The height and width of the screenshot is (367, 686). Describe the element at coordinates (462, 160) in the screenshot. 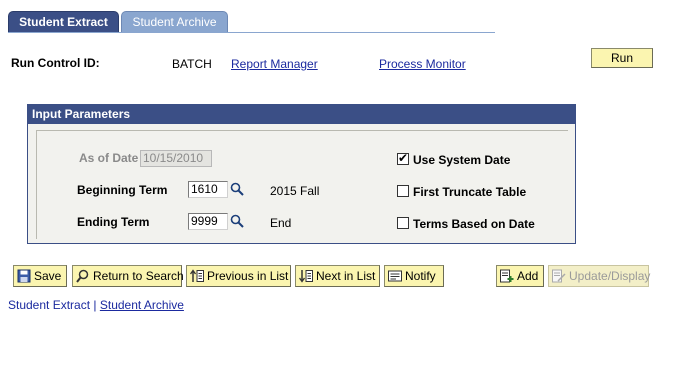

I see `use-system-date-label: Use System Date` at that location.